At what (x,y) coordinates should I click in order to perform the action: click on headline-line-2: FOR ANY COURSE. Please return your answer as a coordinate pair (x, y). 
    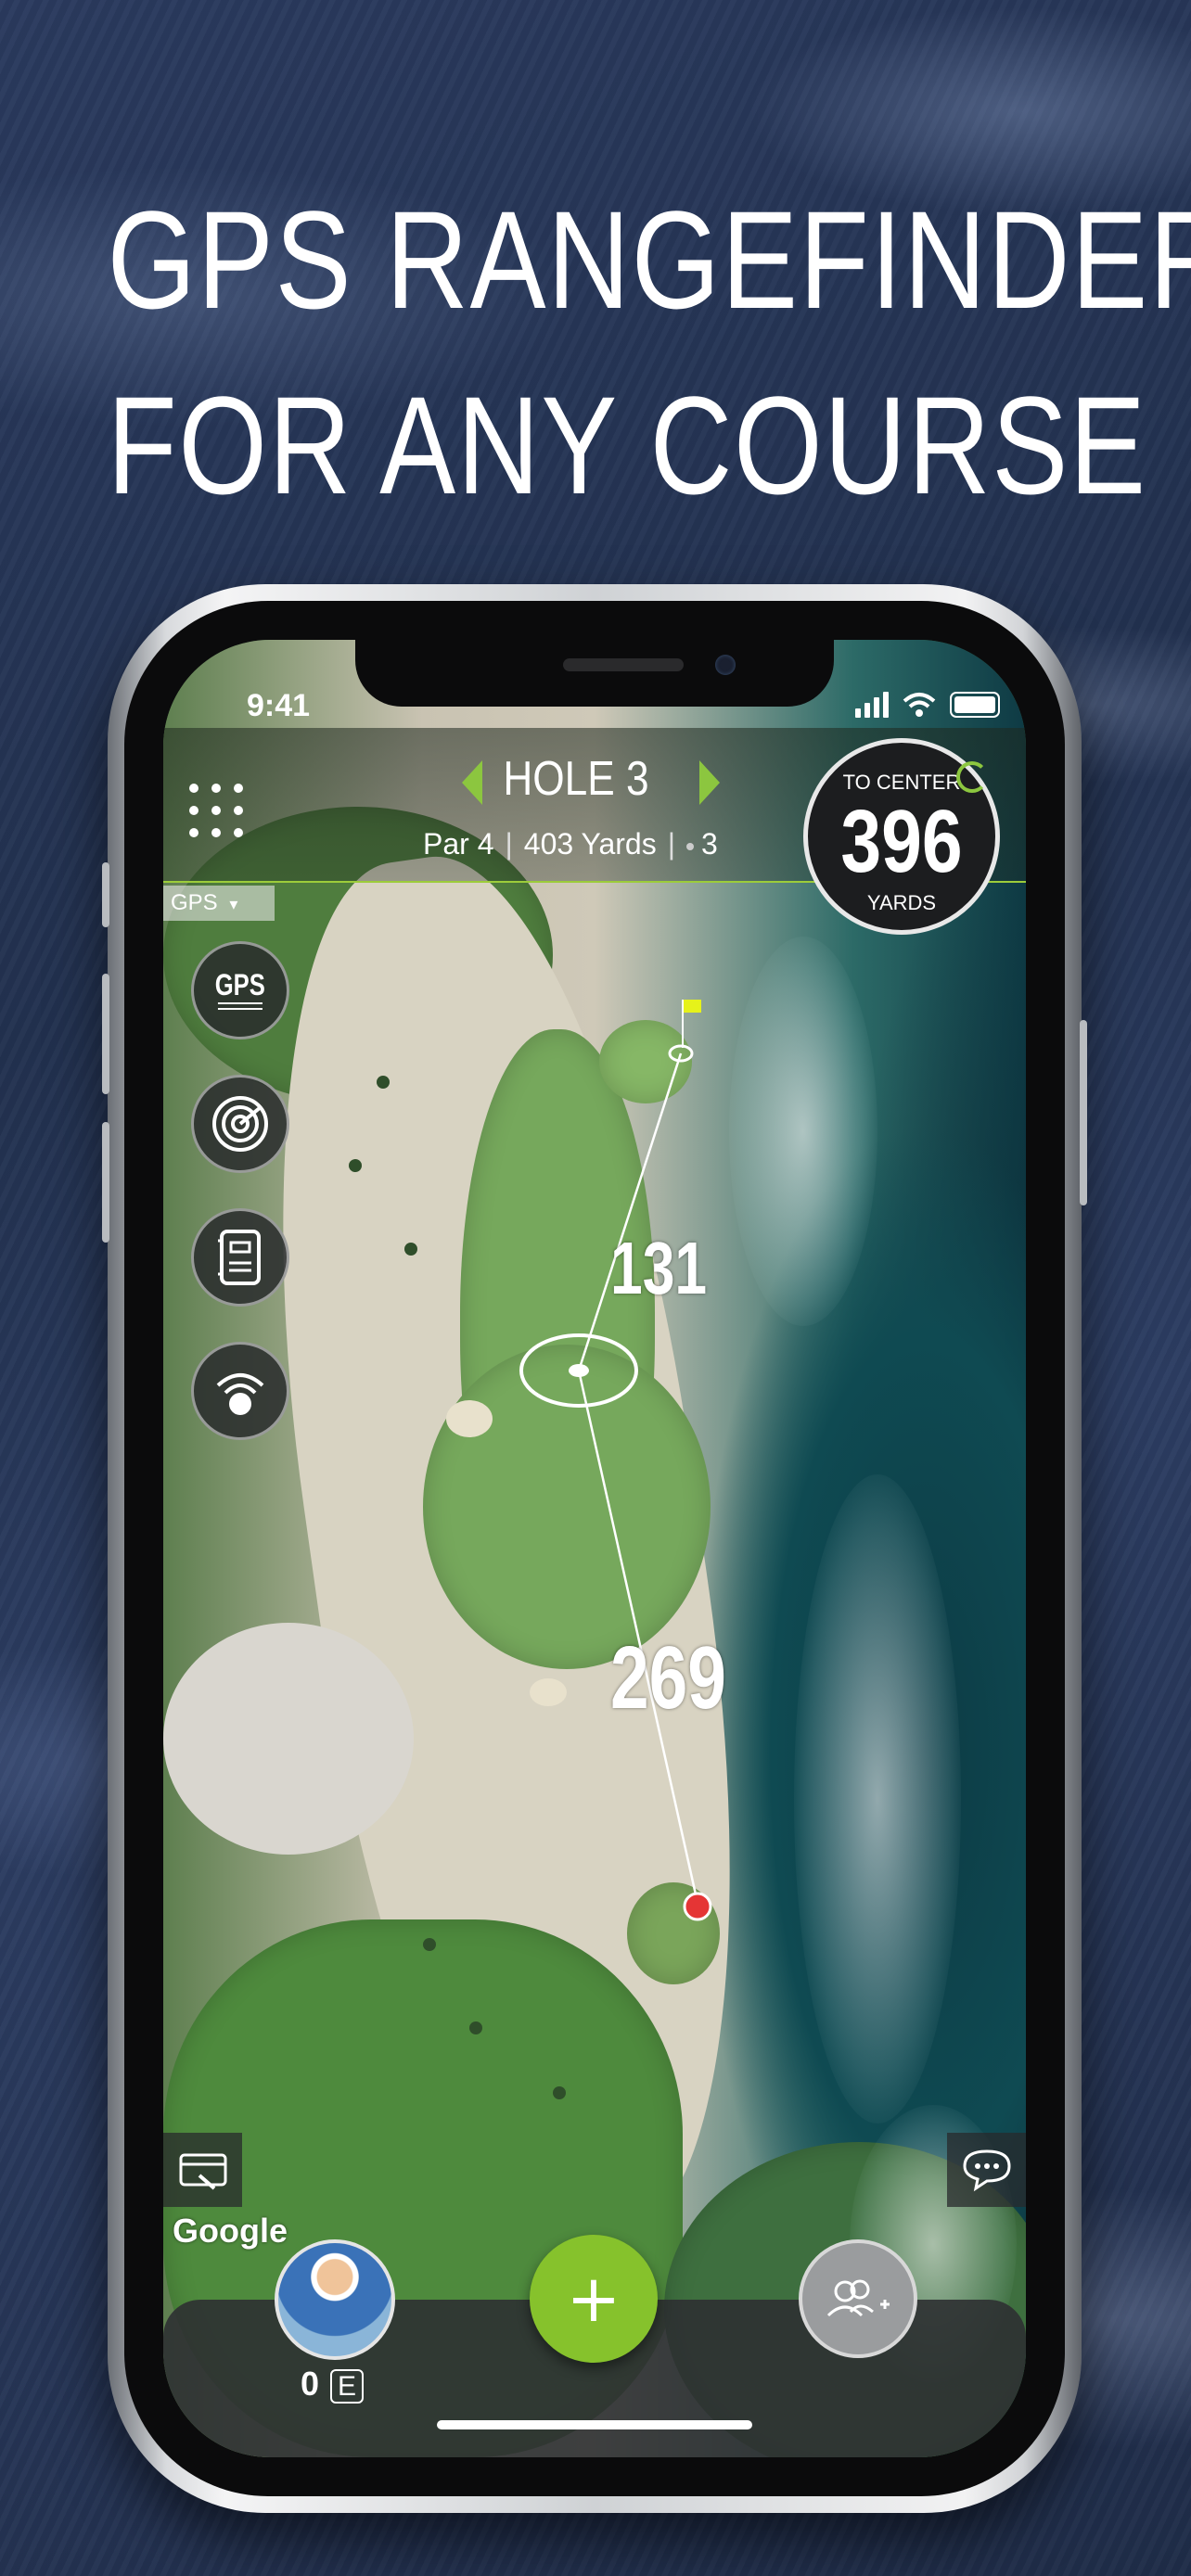
    Looking at the image, I should click on (627, 445).